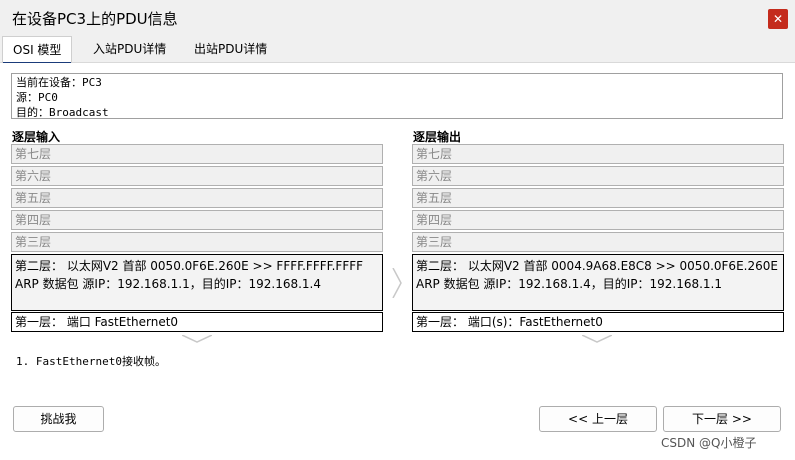  I want to click on close-icon: ✕, so click(778, 19).